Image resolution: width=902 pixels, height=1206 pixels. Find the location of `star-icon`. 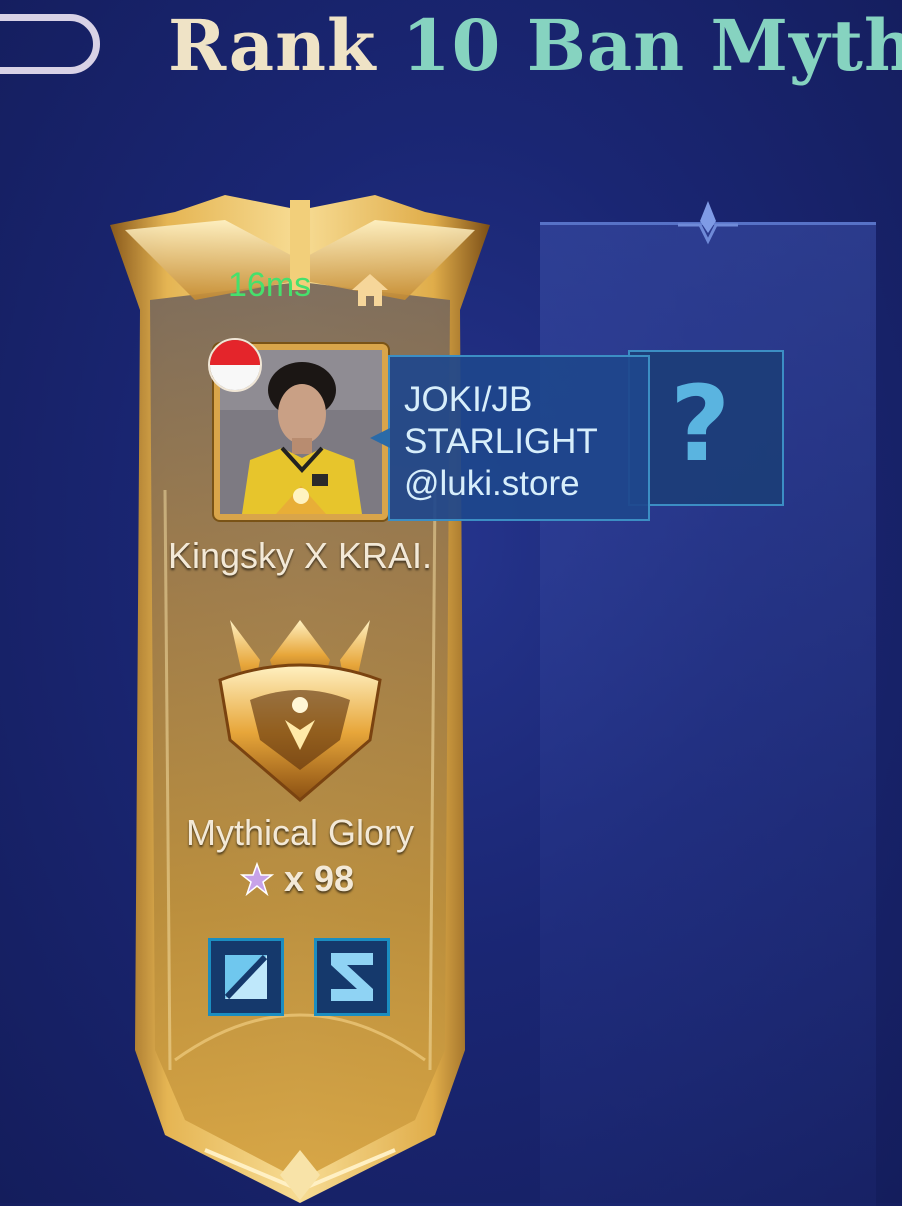

star-icon is located at coordinates (257, 879).